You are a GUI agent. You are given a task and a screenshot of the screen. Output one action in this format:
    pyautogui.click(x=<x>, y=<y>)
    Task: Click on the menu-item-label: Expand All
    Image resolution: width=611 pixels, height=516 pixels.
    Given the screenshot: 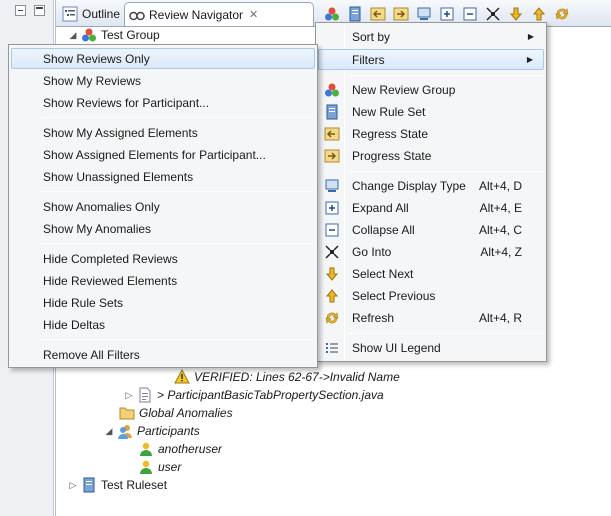 What is the action you would take?
    pyautogui.click(x=380, y=207)
    